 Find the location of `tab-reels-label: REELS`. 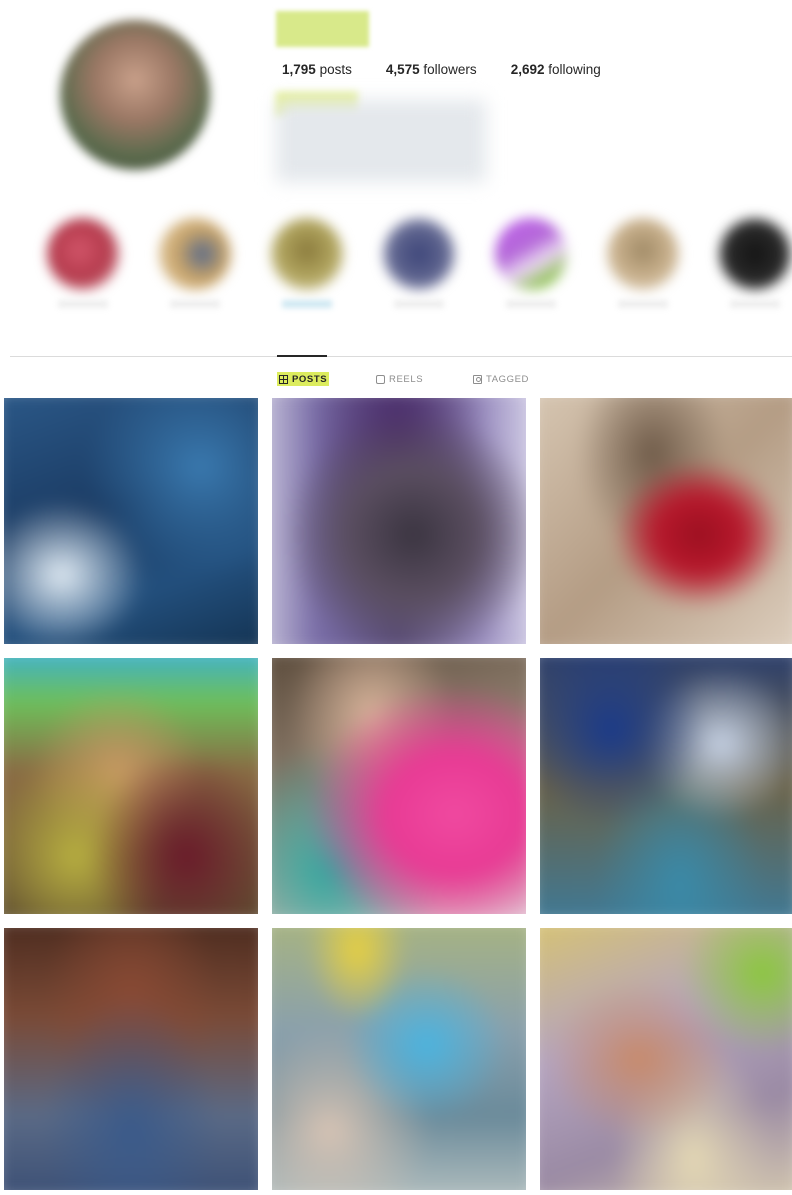

tab-reels-label: REELS is located at coordinates (406, 379).